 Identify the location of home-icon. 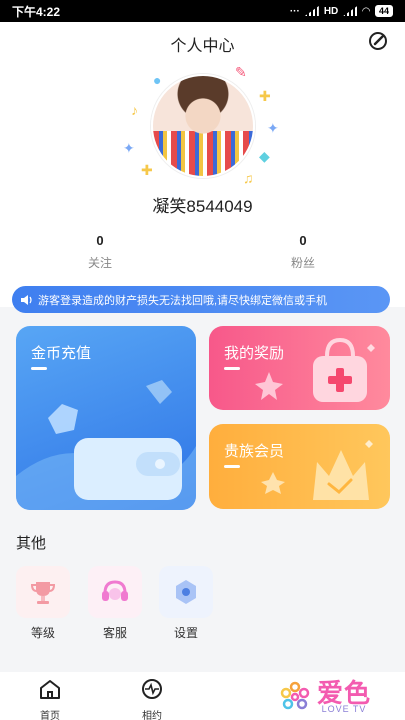
(50, 689).